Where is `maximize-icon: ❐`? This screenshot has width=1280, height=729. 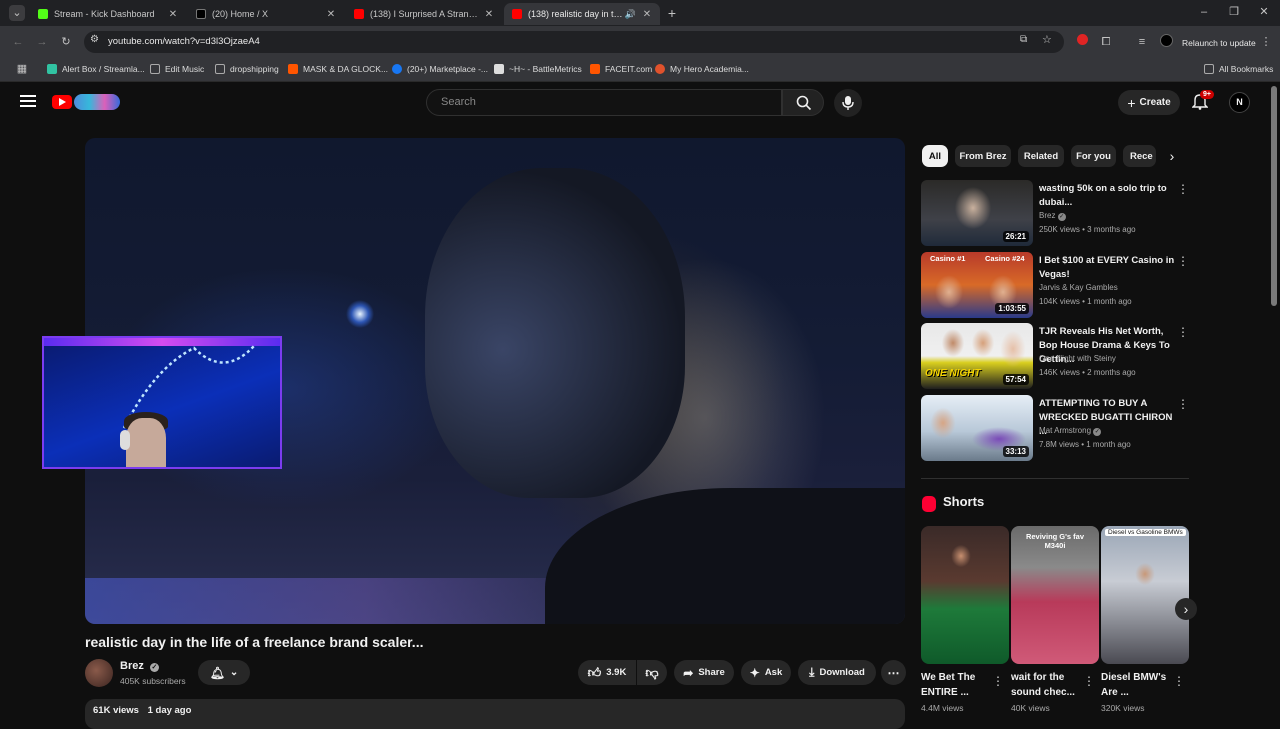
maximize-icon: ❐ is located at coordinates (1234, 12).